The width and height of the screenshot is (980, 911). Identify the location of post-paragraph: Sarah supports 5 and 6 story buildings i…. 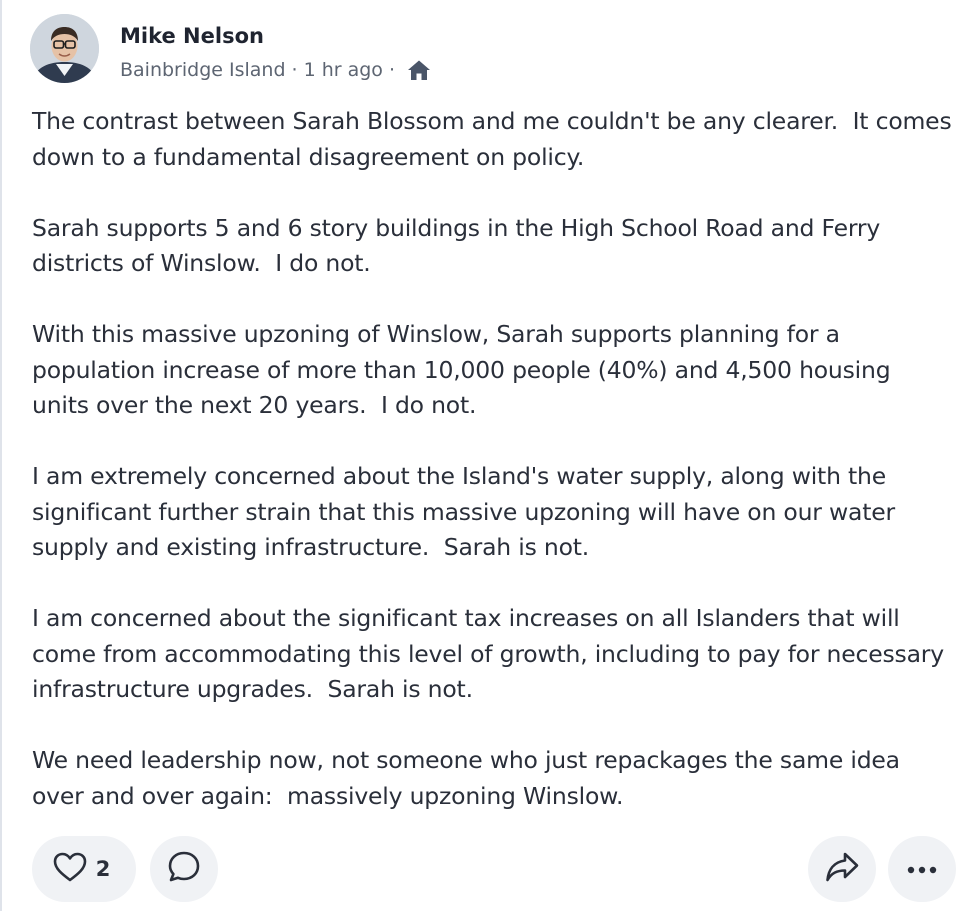
(460, 245).